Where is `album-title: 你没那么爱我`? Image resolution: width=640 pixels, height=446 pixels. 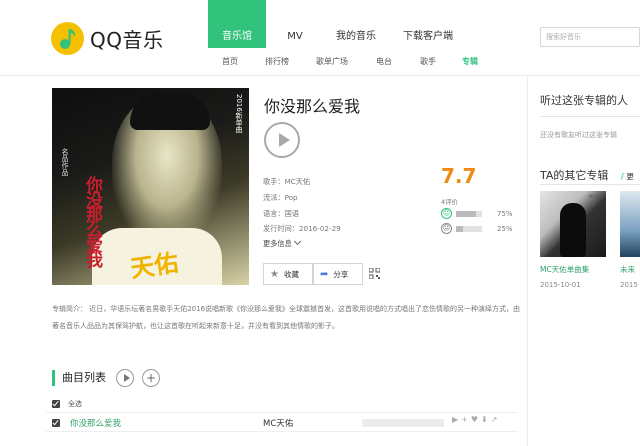 album-title: 你没那么爱我 is located at coordinates (312, 106).